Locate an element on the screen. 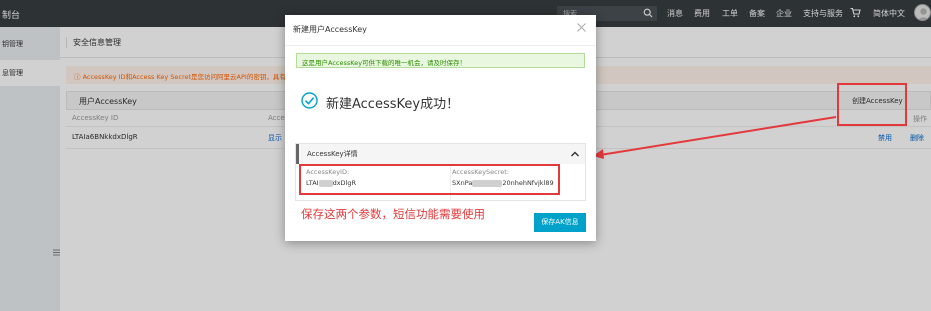 The height and width of the screenshot is (311, 931). close-icon is located at coordinates (581, 27).